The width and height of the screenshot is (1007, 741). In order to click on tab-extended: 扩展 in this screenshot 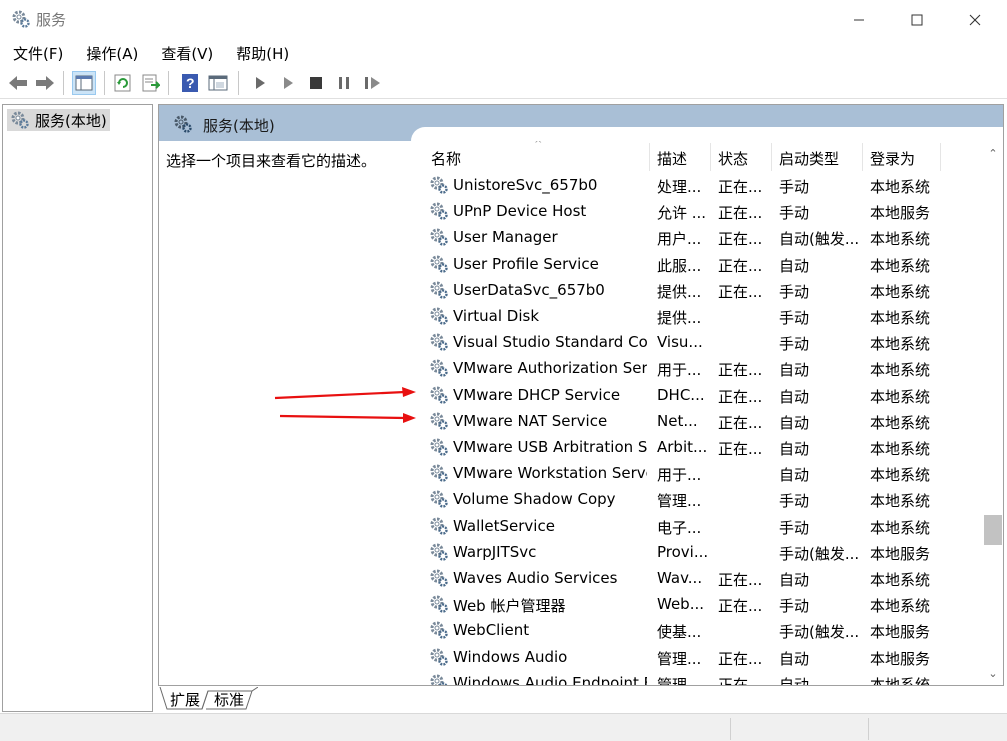, I will do `click(185, 699)`.